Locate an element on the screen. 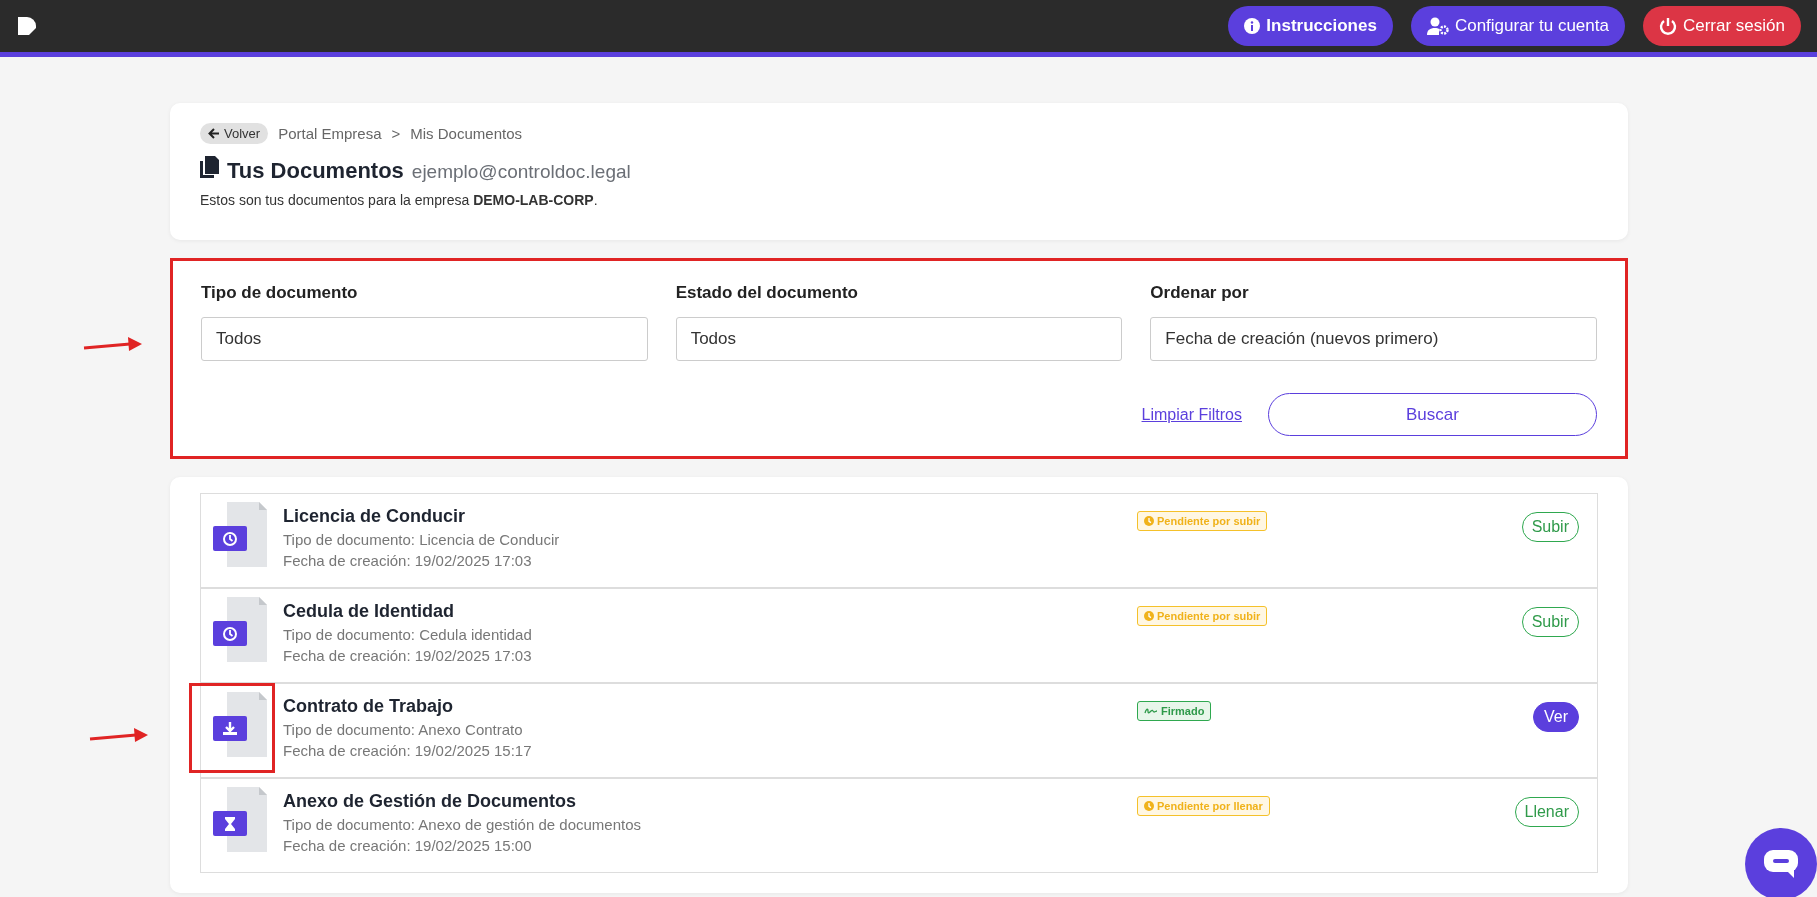 This screenshot has height=897, width=1817. action-button: Ver is located at coordinates (1556, 717).